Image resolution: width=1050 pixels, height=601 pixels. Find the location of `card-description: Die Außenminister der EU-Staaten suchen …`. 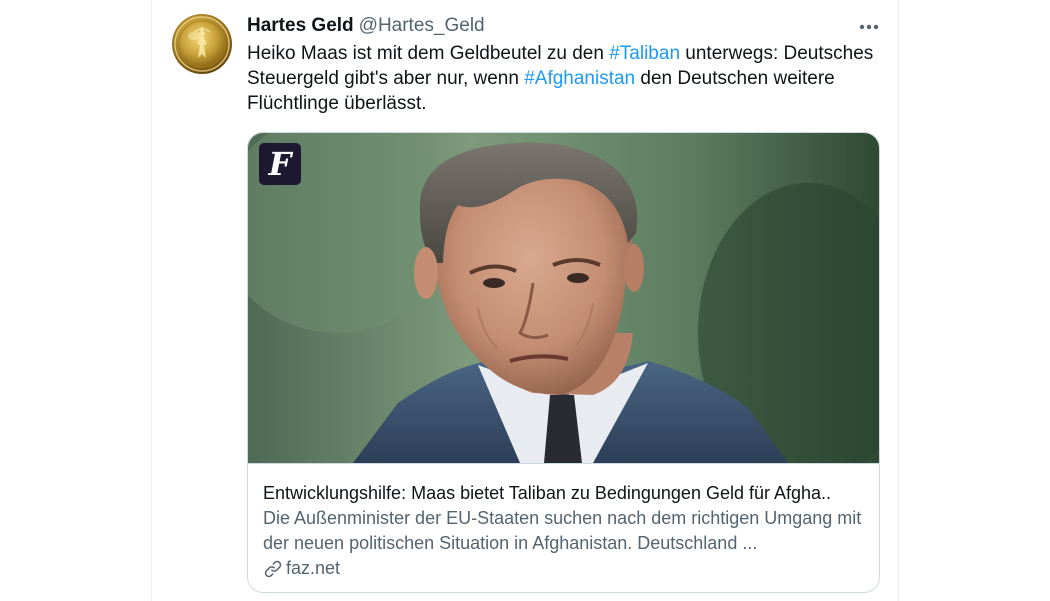

card-description: Die Außenminister der EU-Staaten suchen … is located at coordinates (562, 530).